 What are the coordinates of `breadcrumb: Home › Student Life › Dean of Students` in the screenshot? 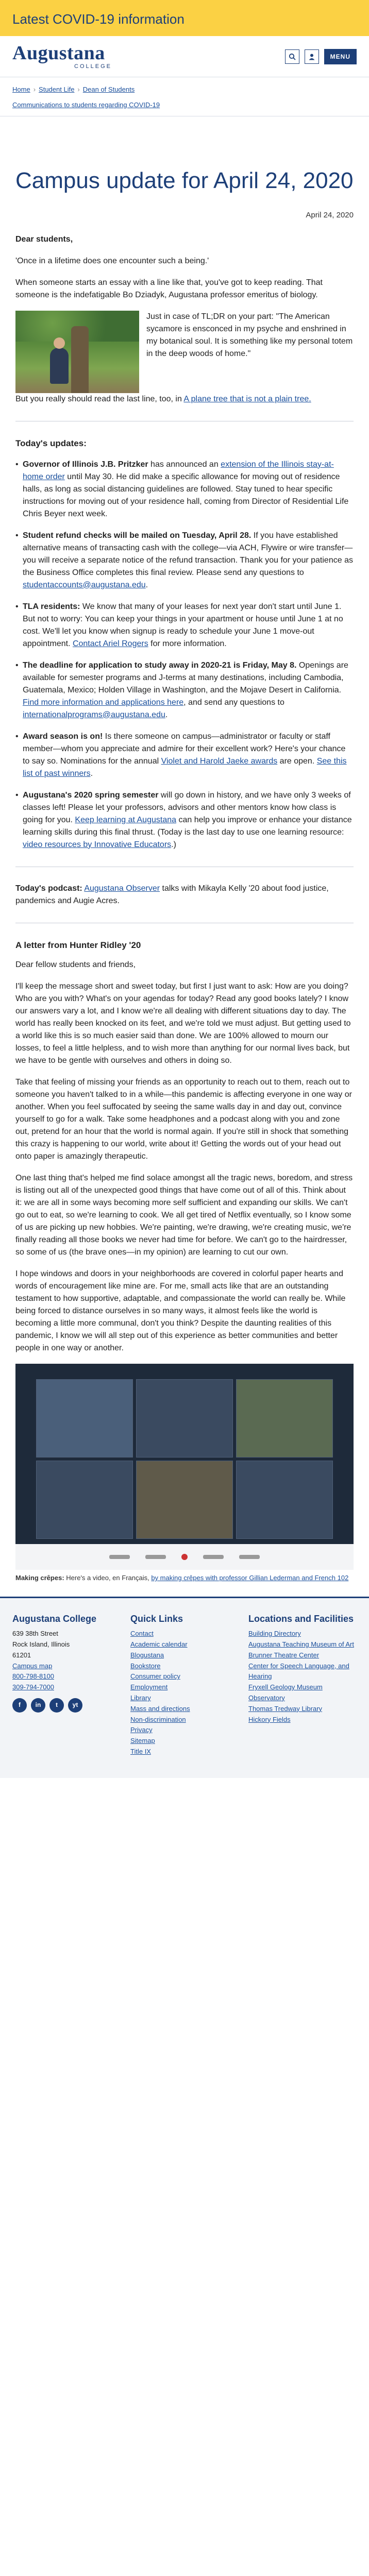 It's located at (184, 87).